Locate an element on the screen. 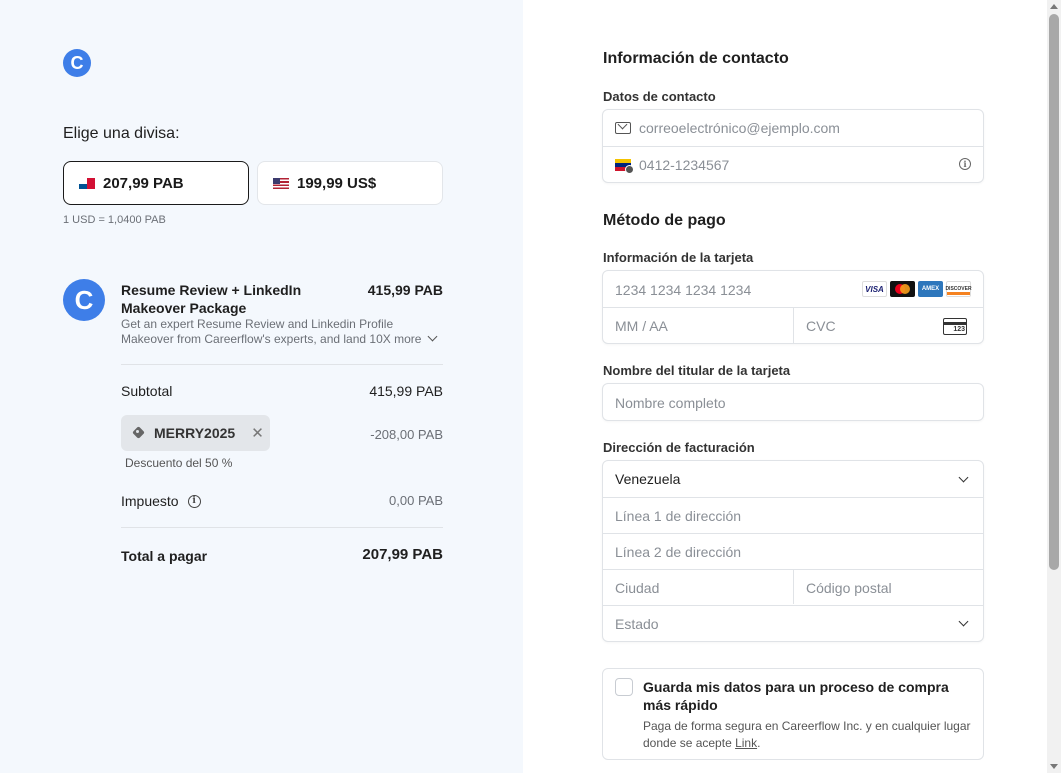 This screenshot has width=1061, height=773. currency-title: Elige una divisa: is located at coordinates (121, 133).